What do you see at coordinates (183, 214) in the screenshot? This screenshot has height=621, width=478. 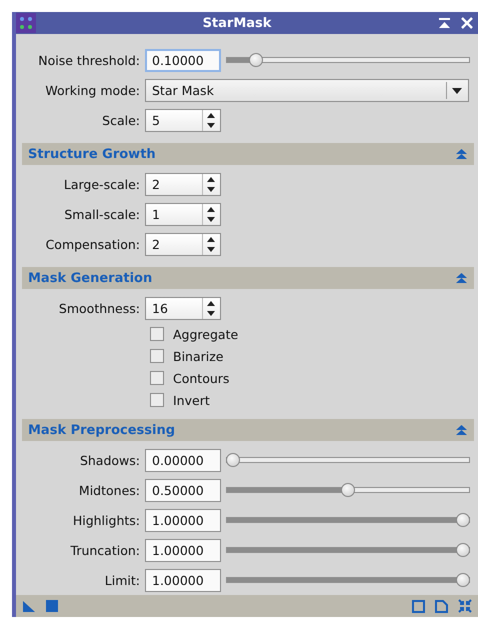 I see `spin-box: 1` at bounding box center [183, 214].